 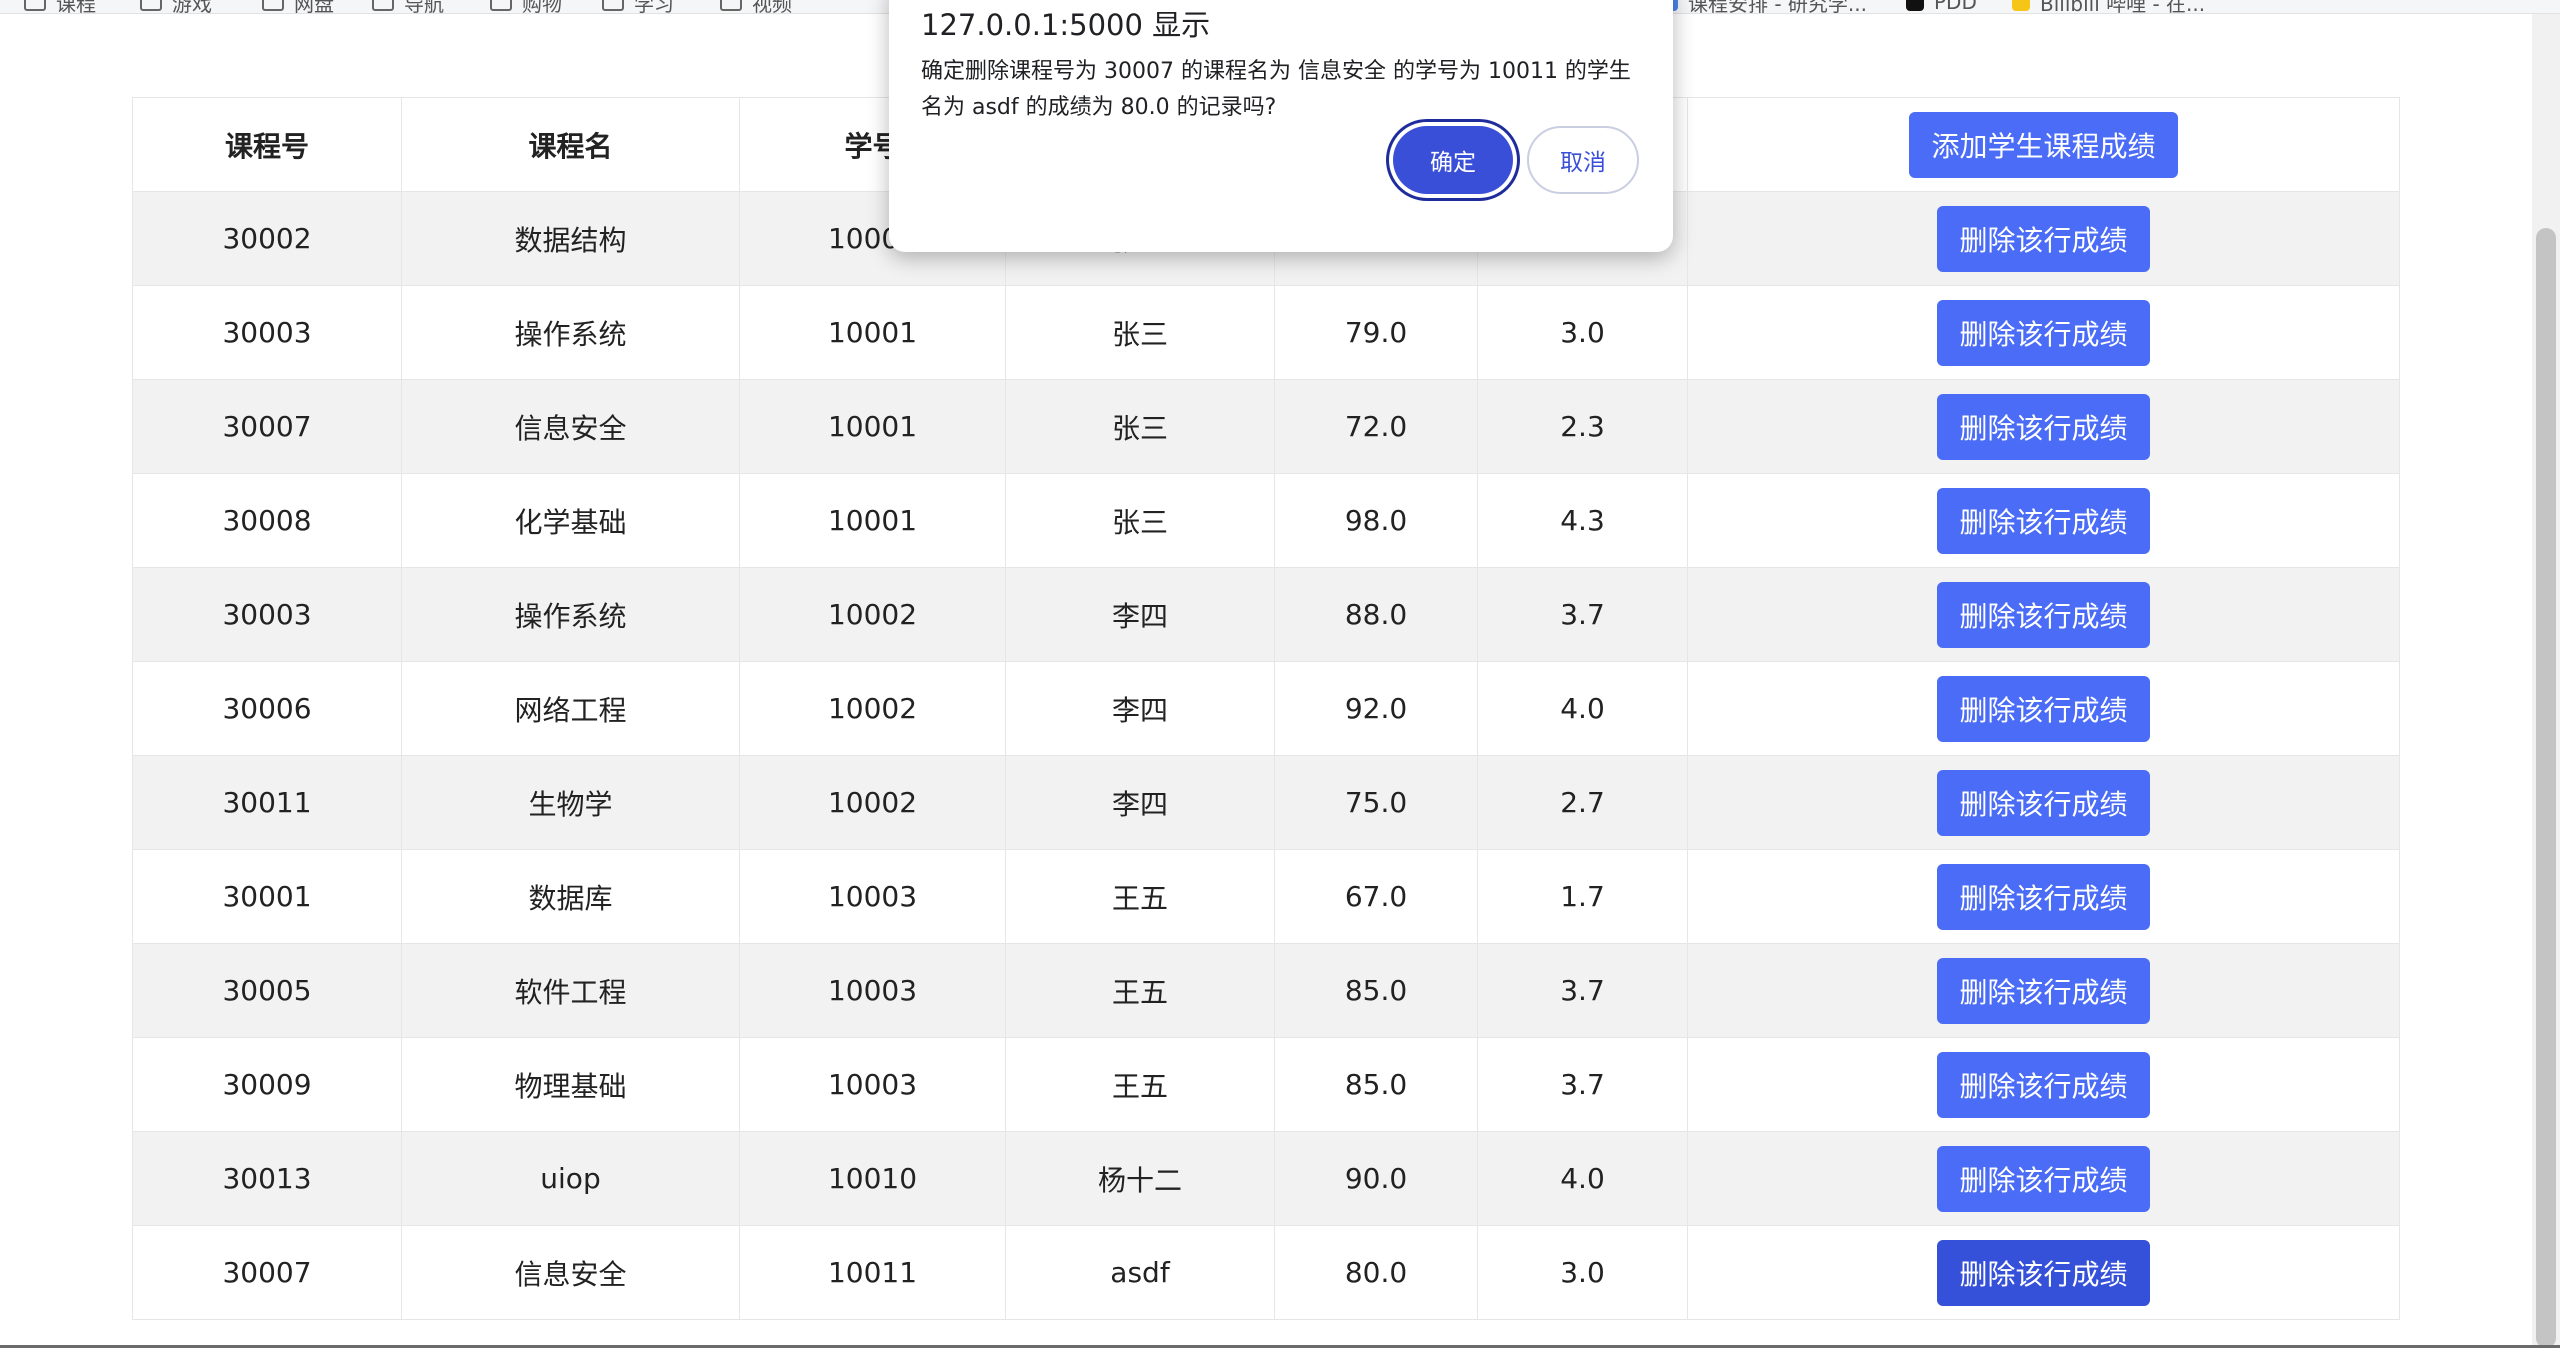 What do you see at coordinates (1376, 520) in the screenshot?
I see `cell-score: 98.0` at bounding box center [1376, 520].